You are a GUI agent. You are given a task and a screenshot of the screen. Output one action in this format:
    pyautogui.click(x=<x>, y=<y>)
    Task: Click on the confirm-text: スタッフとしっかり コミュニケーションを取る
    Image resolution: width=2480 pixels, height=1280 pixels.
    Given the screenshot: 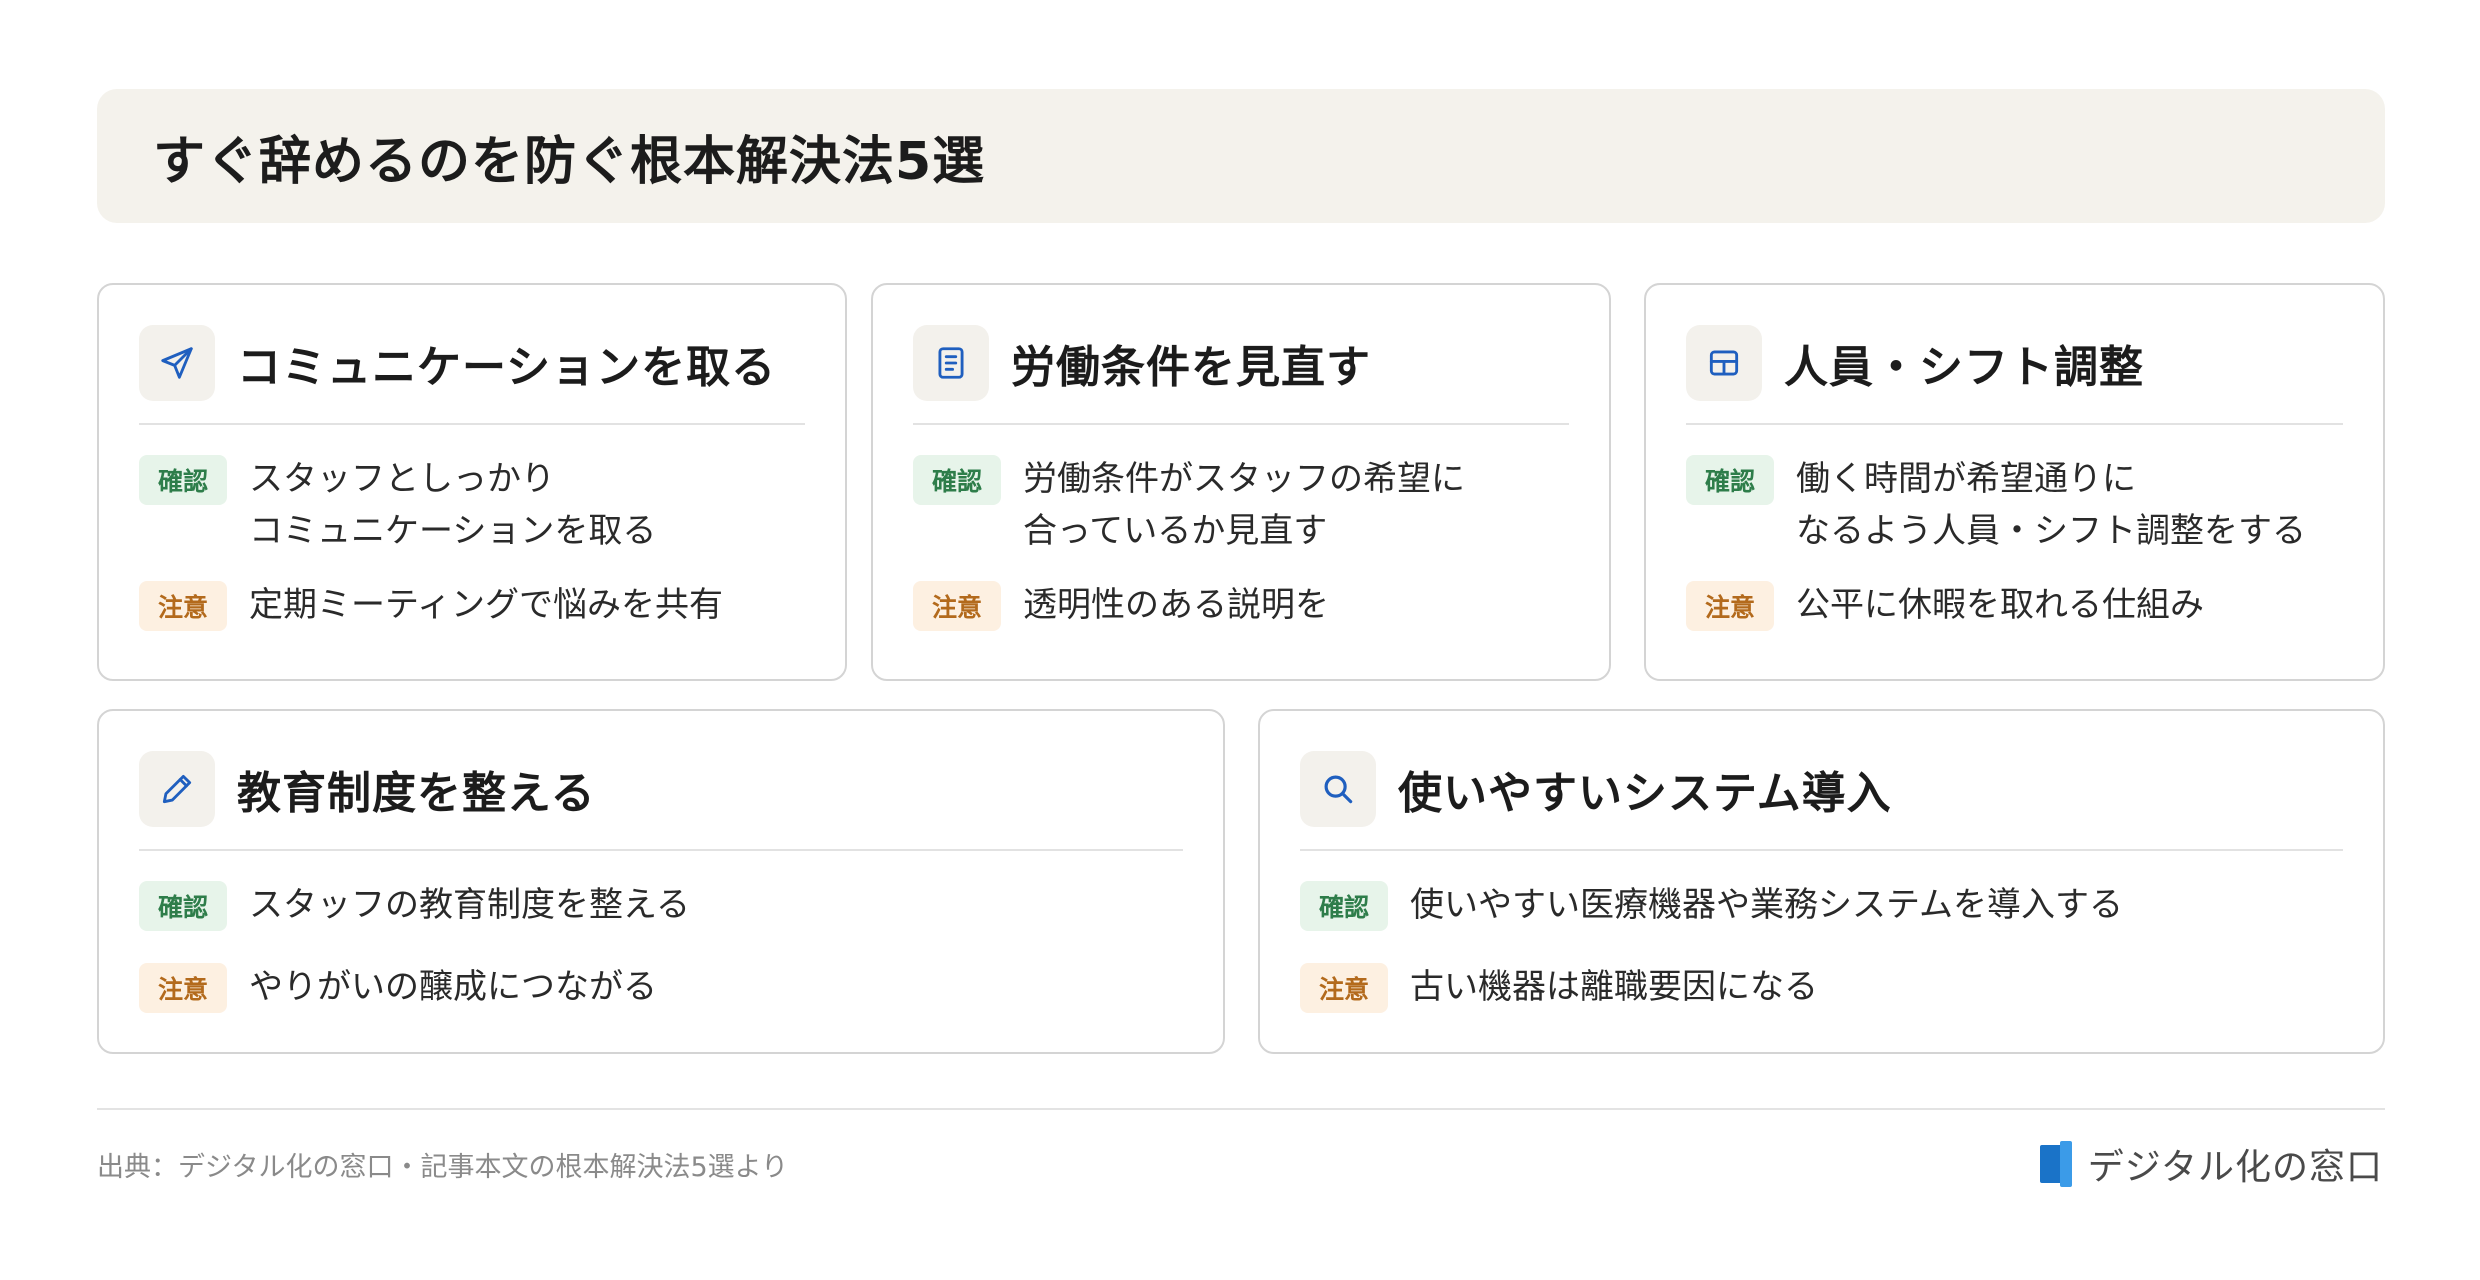 What is the action you would take?
    pyautogui.click(x=453, y=505)
    